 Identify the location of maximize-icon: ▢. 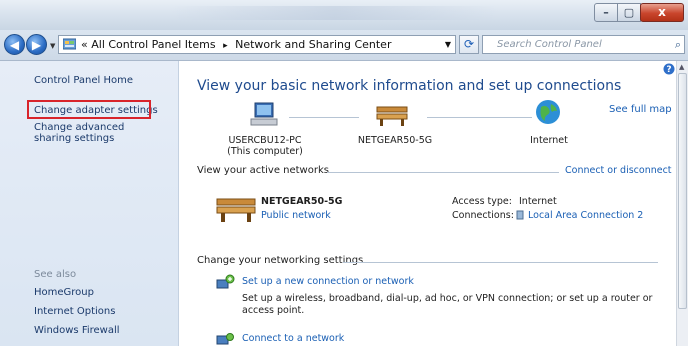
(629, 12).